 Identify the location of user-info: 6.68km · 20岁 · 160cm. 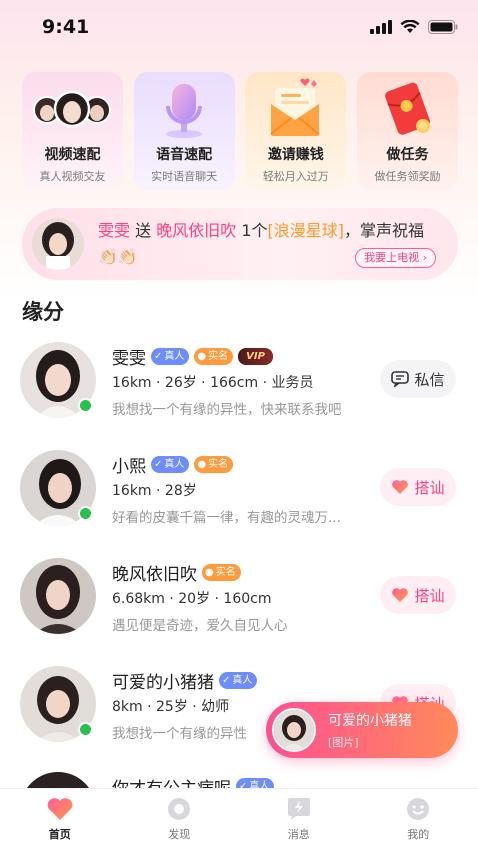
(192, 599).